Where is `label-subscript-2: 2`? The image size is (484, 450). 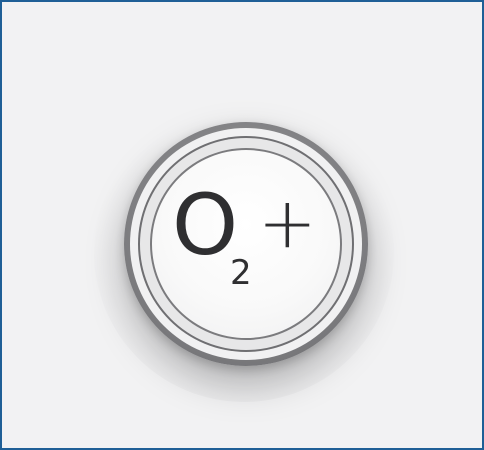 label-subscript-2: 2 is located at coordinates (241, 273).